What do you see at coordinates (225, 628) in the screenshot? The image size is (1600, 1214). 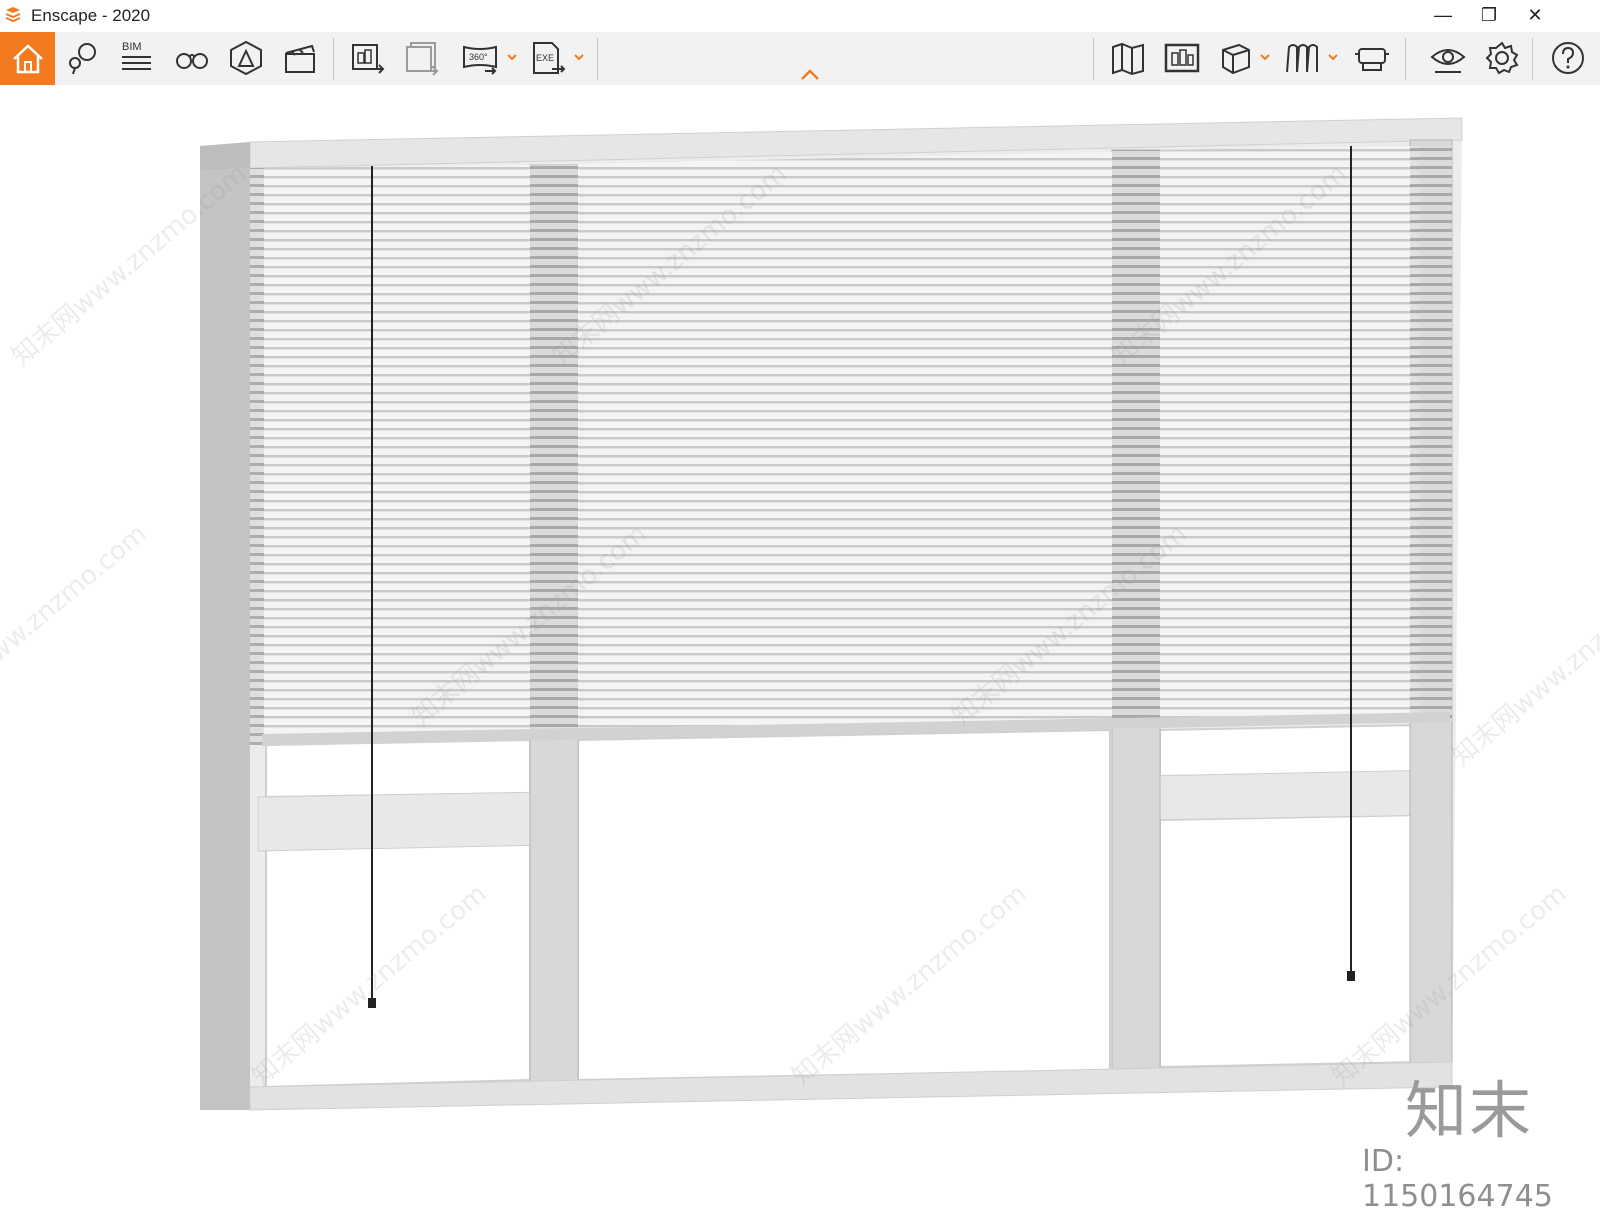 I see `frame-side-face` at bounding box center [225, 628].